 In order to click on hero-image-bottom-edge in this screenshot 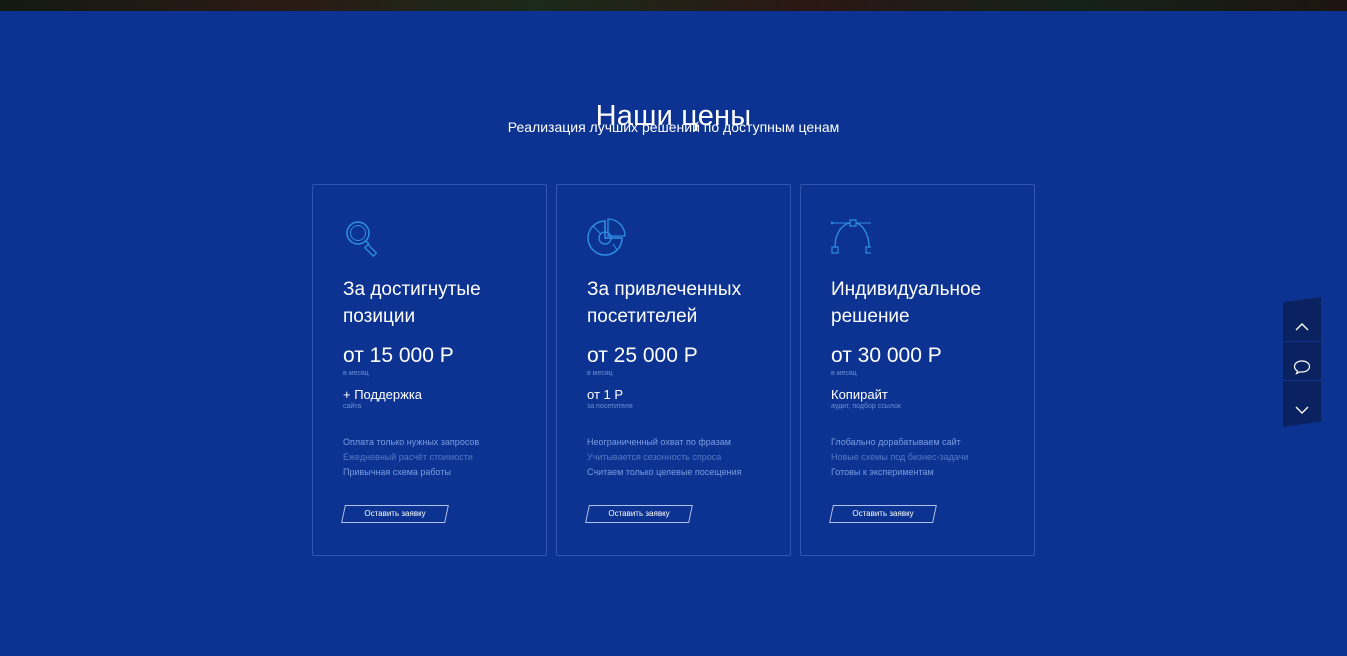, I will do `click(673, 5)`.